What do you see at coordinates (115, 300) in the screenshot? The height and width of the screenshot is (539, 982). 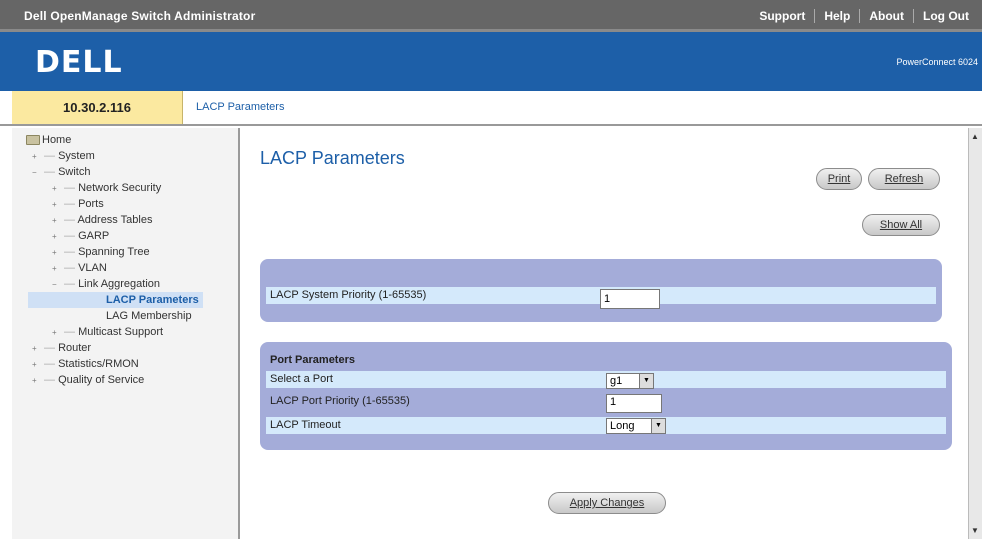 I see `tree-item-lacp-parameters: LACP Parameters` at bounding box center [115, 300].